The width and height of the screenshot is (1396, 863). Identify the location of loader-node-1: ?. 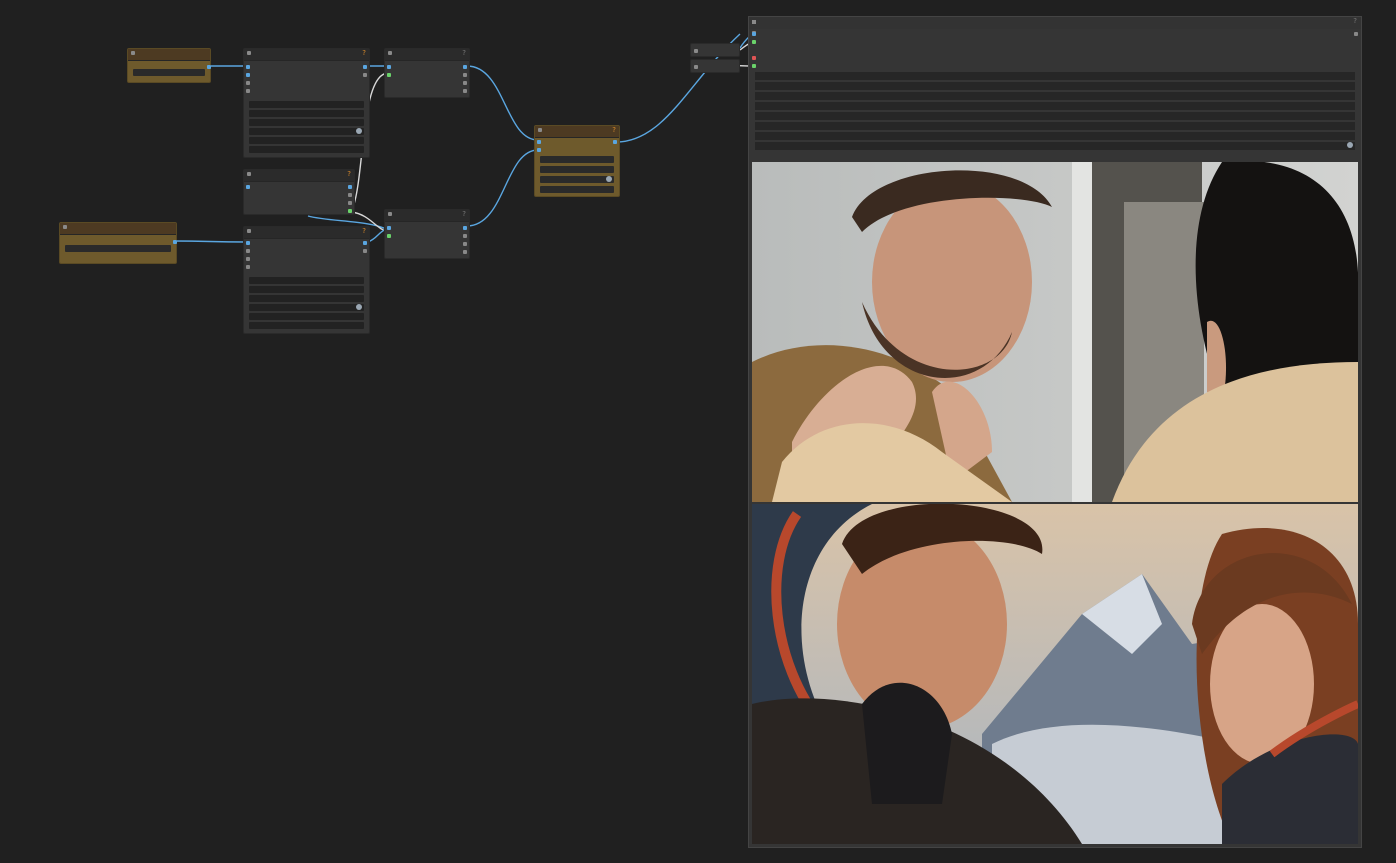
(306, 103).